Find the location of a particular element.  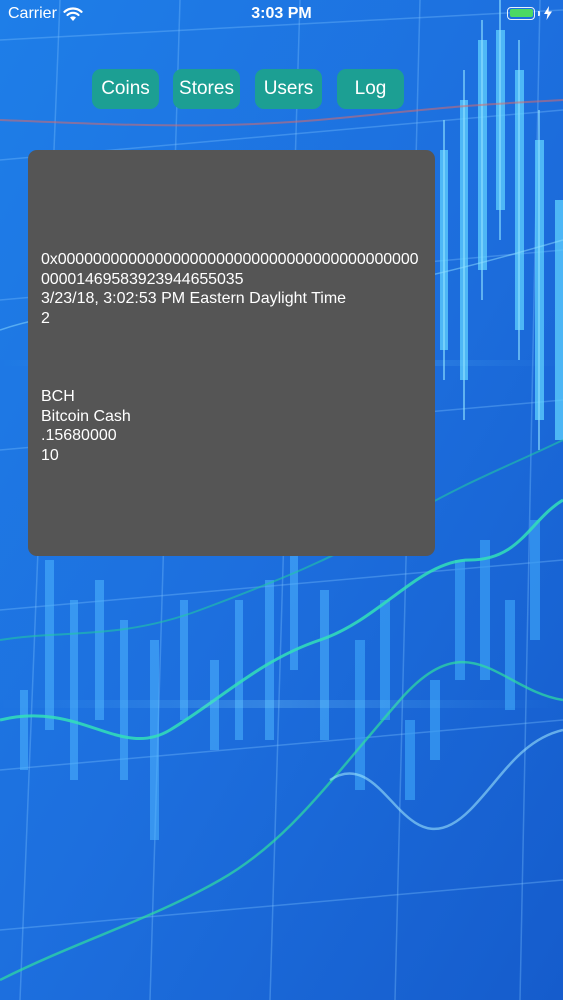

coin-quantity: 10 is located at coordinates (50, 455).